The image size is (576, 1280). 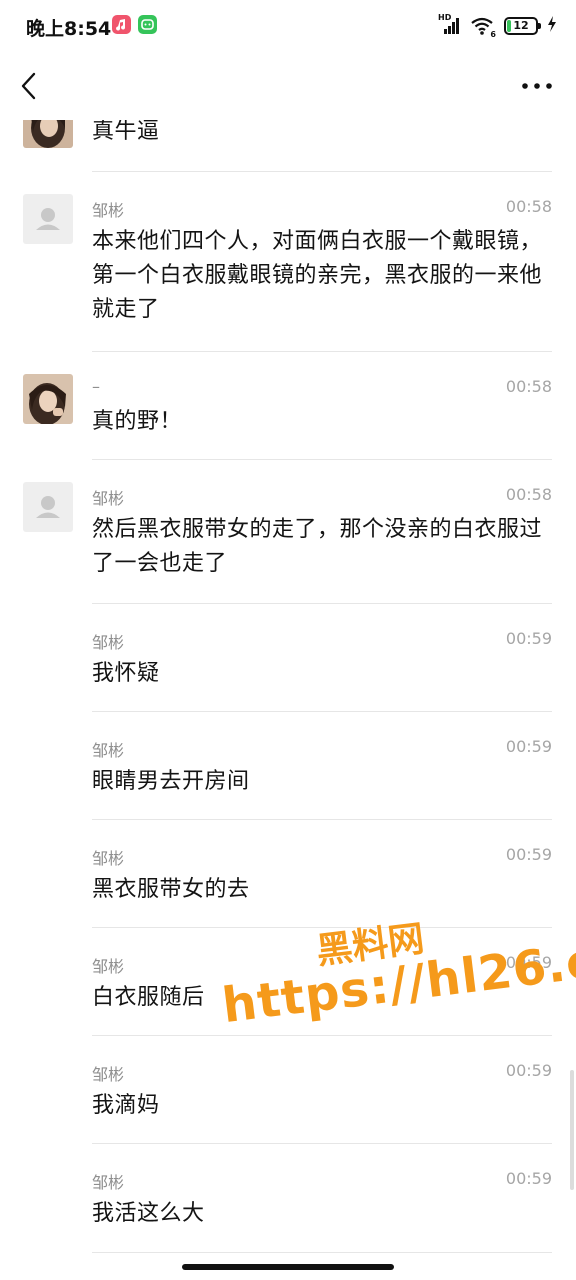 I want to click on scrollbar, so click(x=572, y=1130).